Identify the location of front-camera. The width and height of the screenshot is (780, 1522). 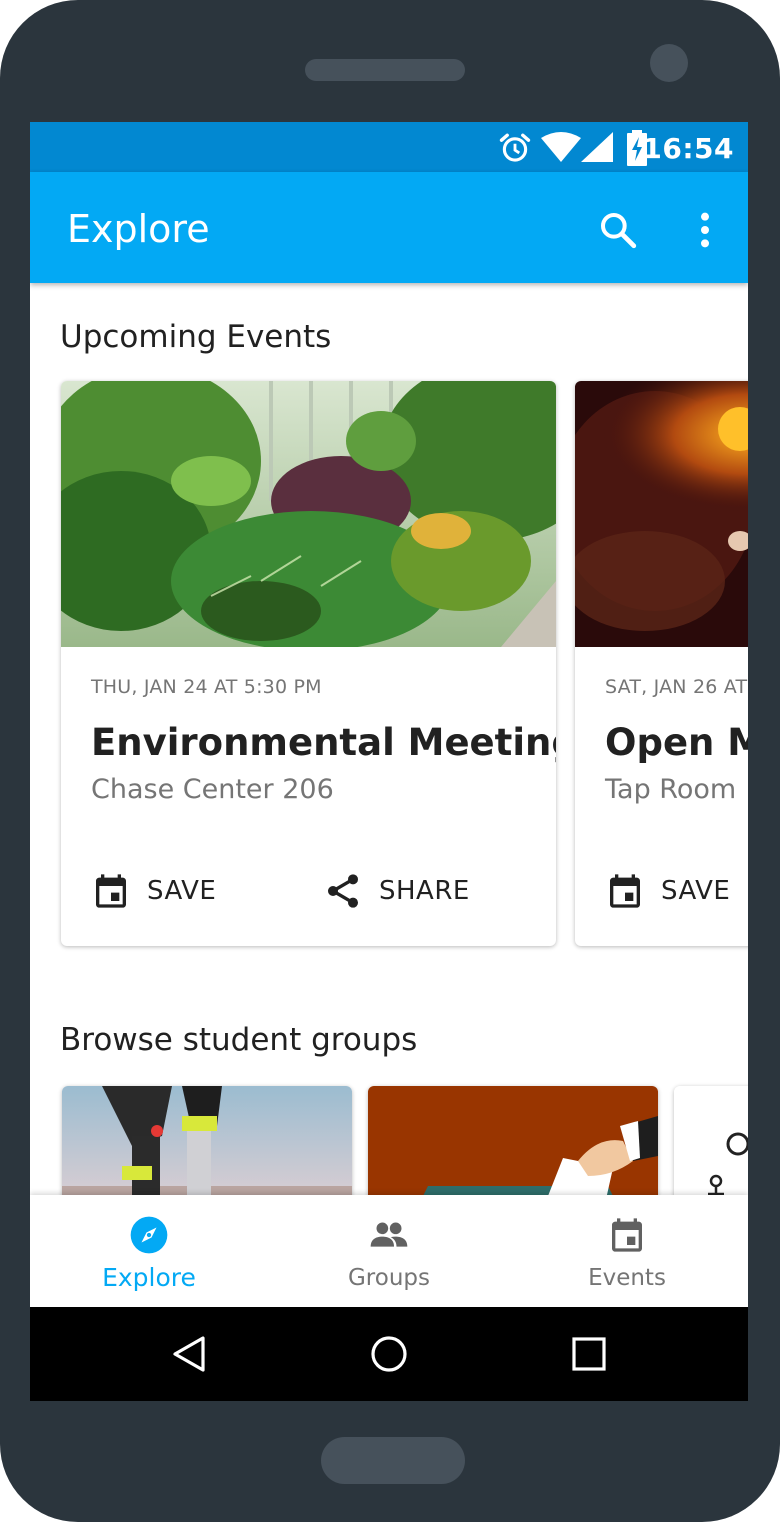
(669, 63).